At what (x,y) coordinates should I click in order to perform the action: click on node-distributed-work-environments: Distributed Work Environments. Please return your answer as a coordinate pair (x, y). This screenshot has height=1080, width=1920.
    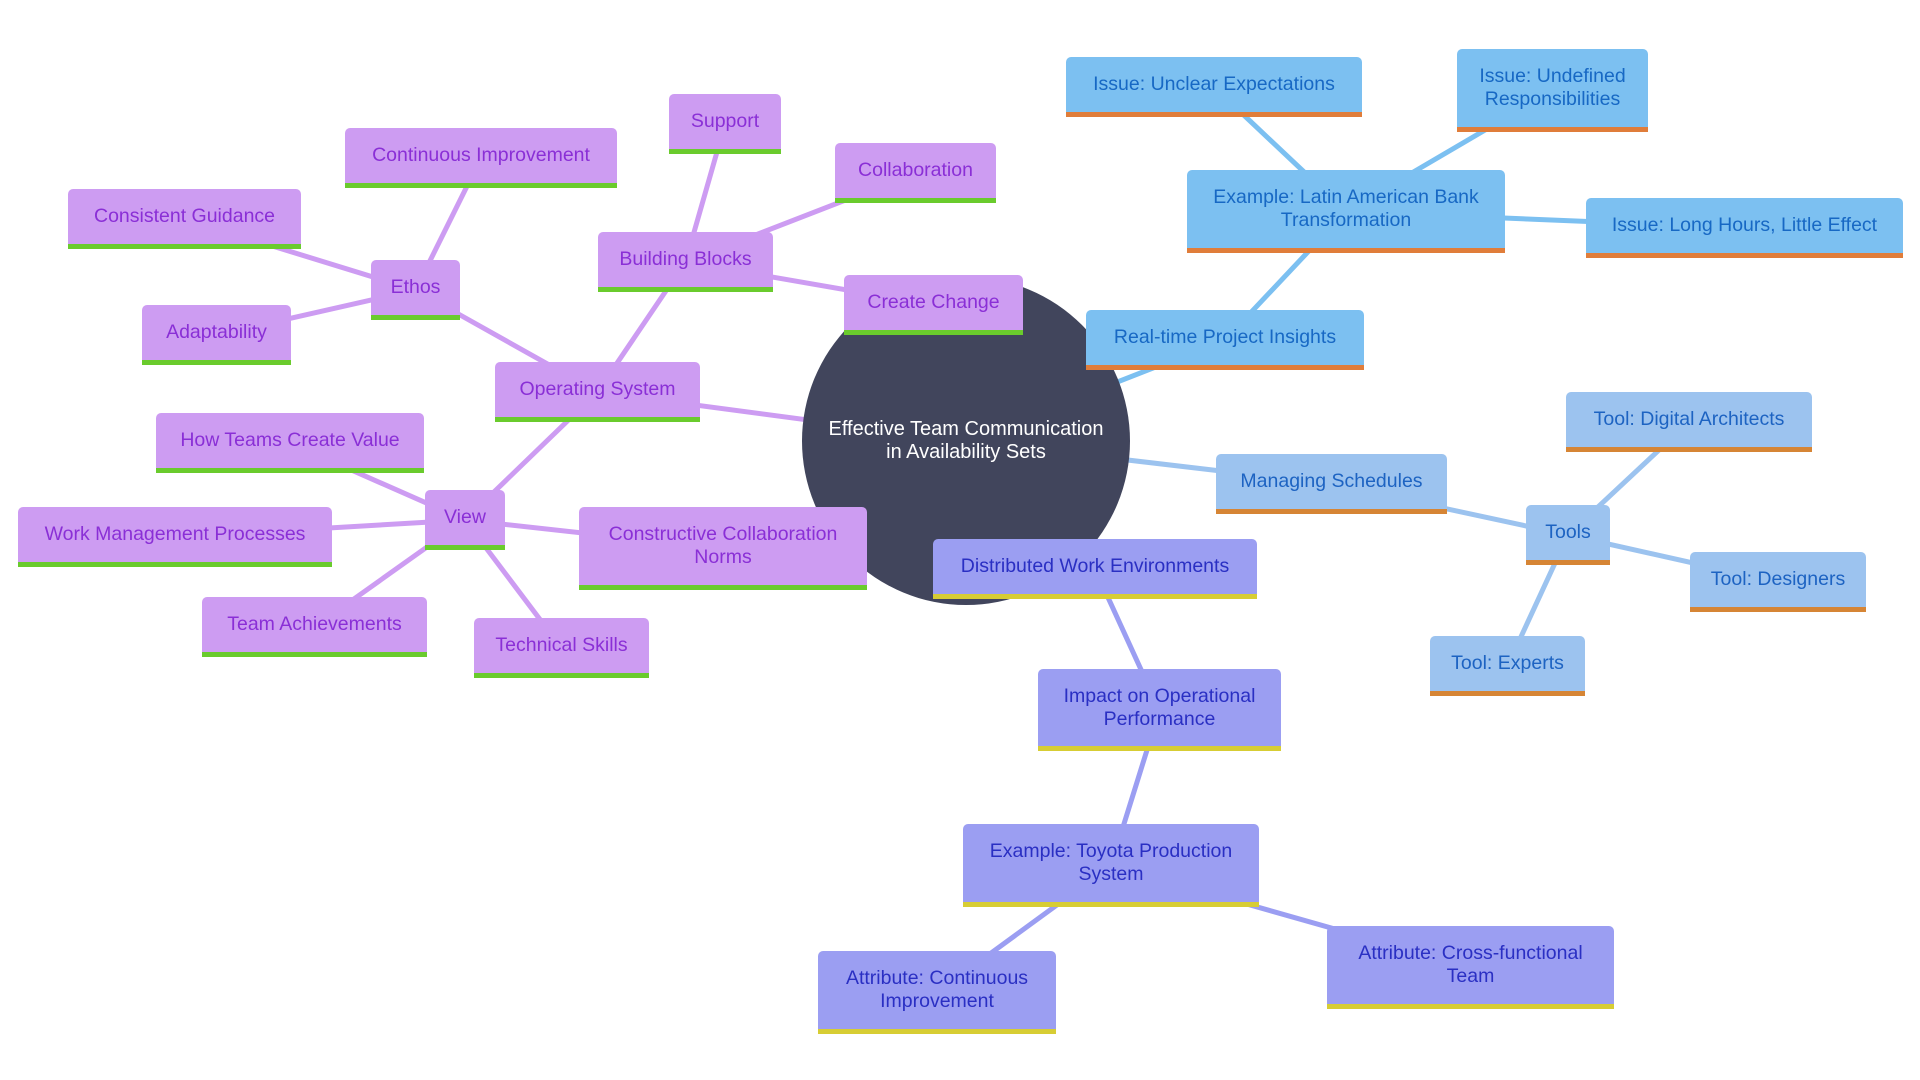
    Looking at the image, I should click on (1095, 569).